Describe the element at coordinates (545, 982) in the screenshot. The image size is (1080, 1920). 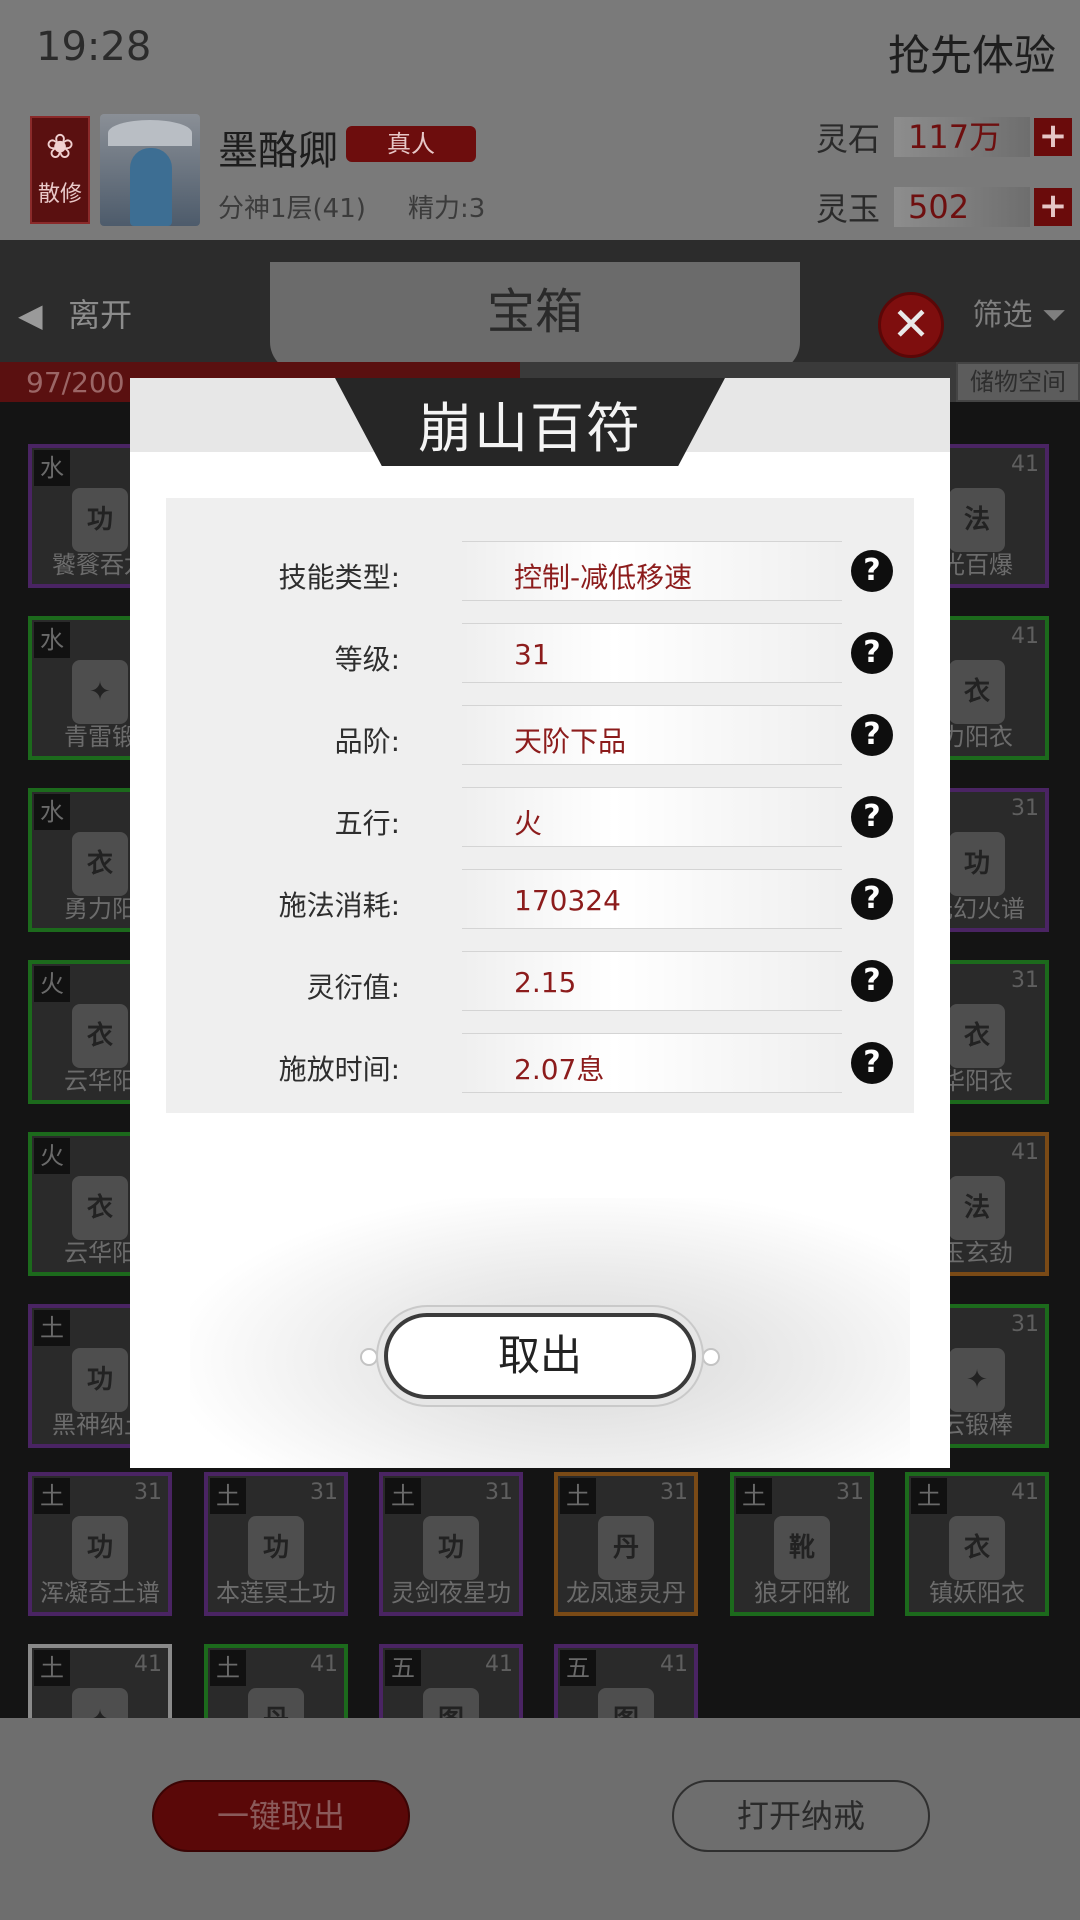
I see `attribute-value: 2.15` at that location.